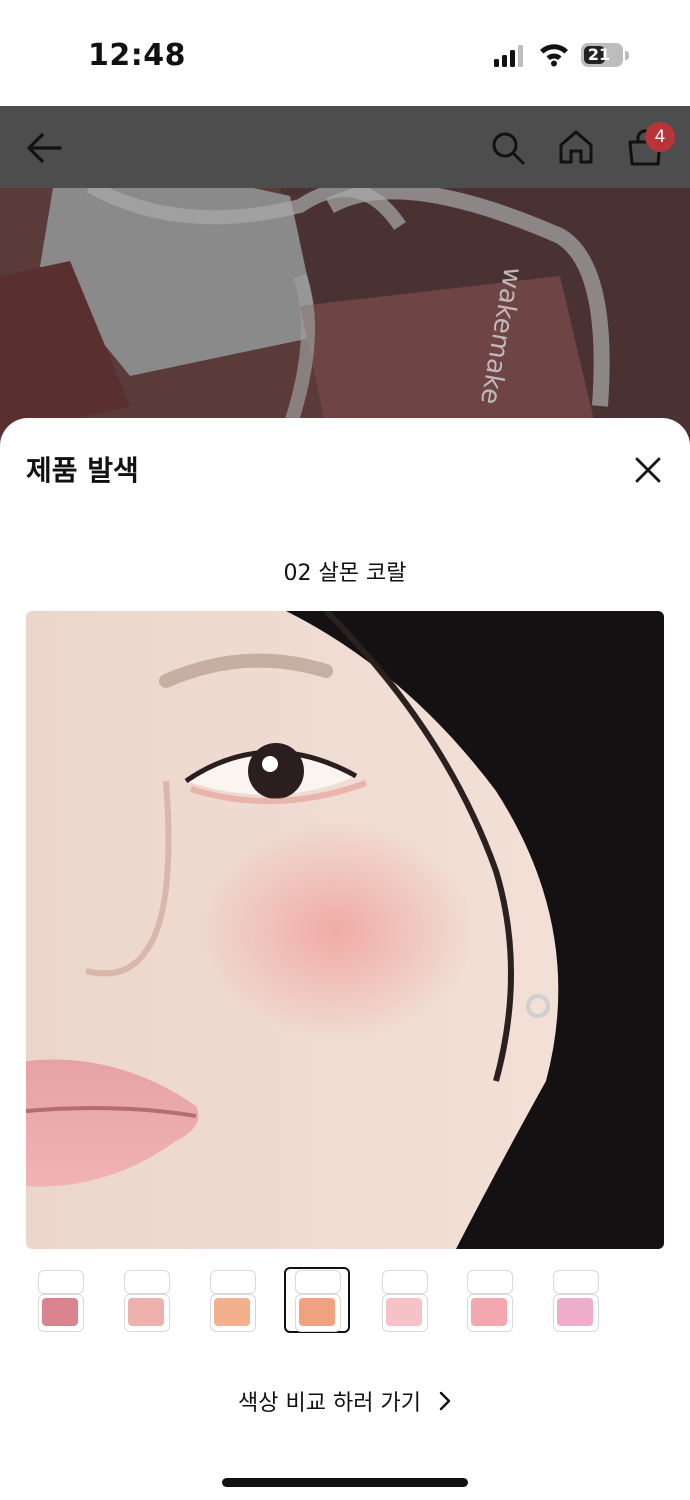 This screenshot has height=1500, width=690. Describe the element at coordinates (445, 1401) in the screenshot. I see `chevron-right-icon` at that location.